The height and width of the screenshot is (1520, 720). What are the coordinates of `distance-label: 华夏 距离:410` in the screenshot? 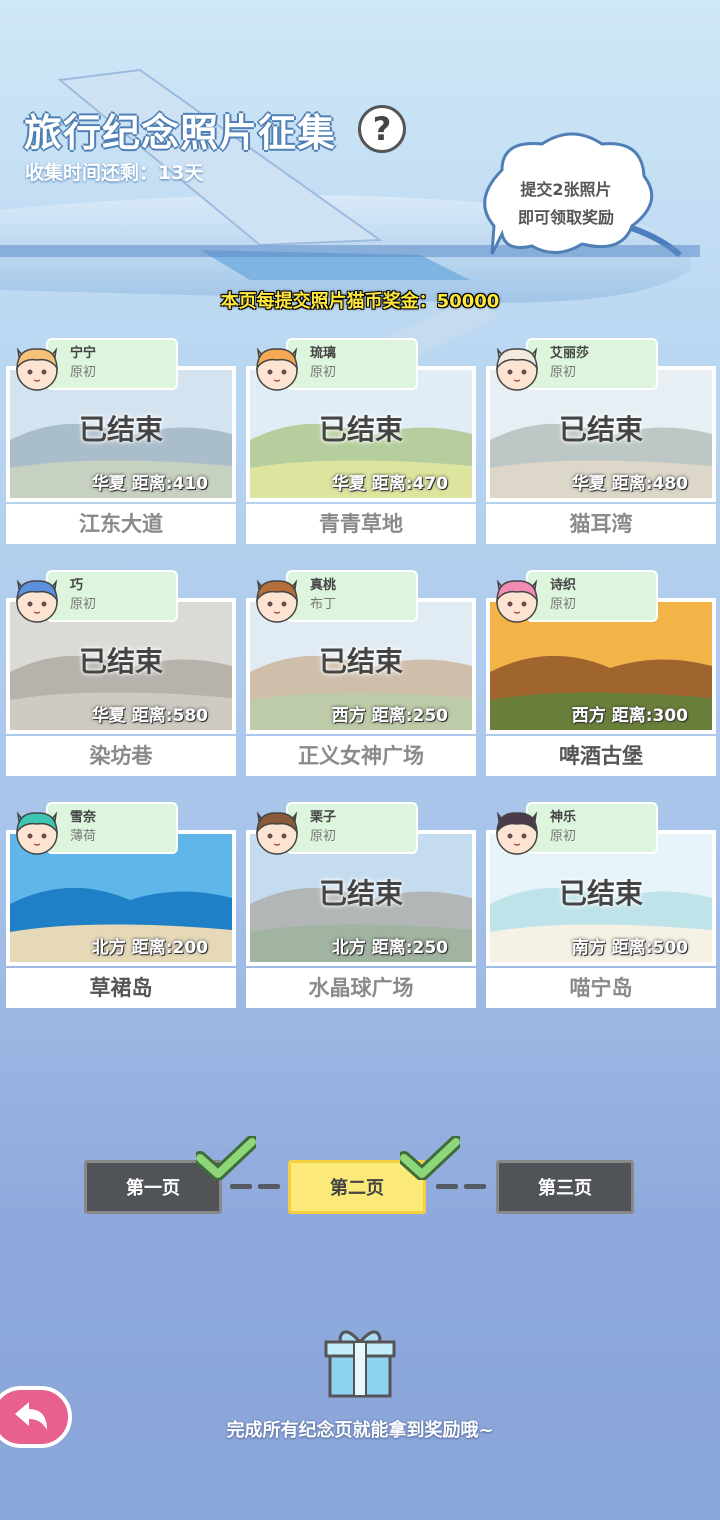 It's located at (149, 484).